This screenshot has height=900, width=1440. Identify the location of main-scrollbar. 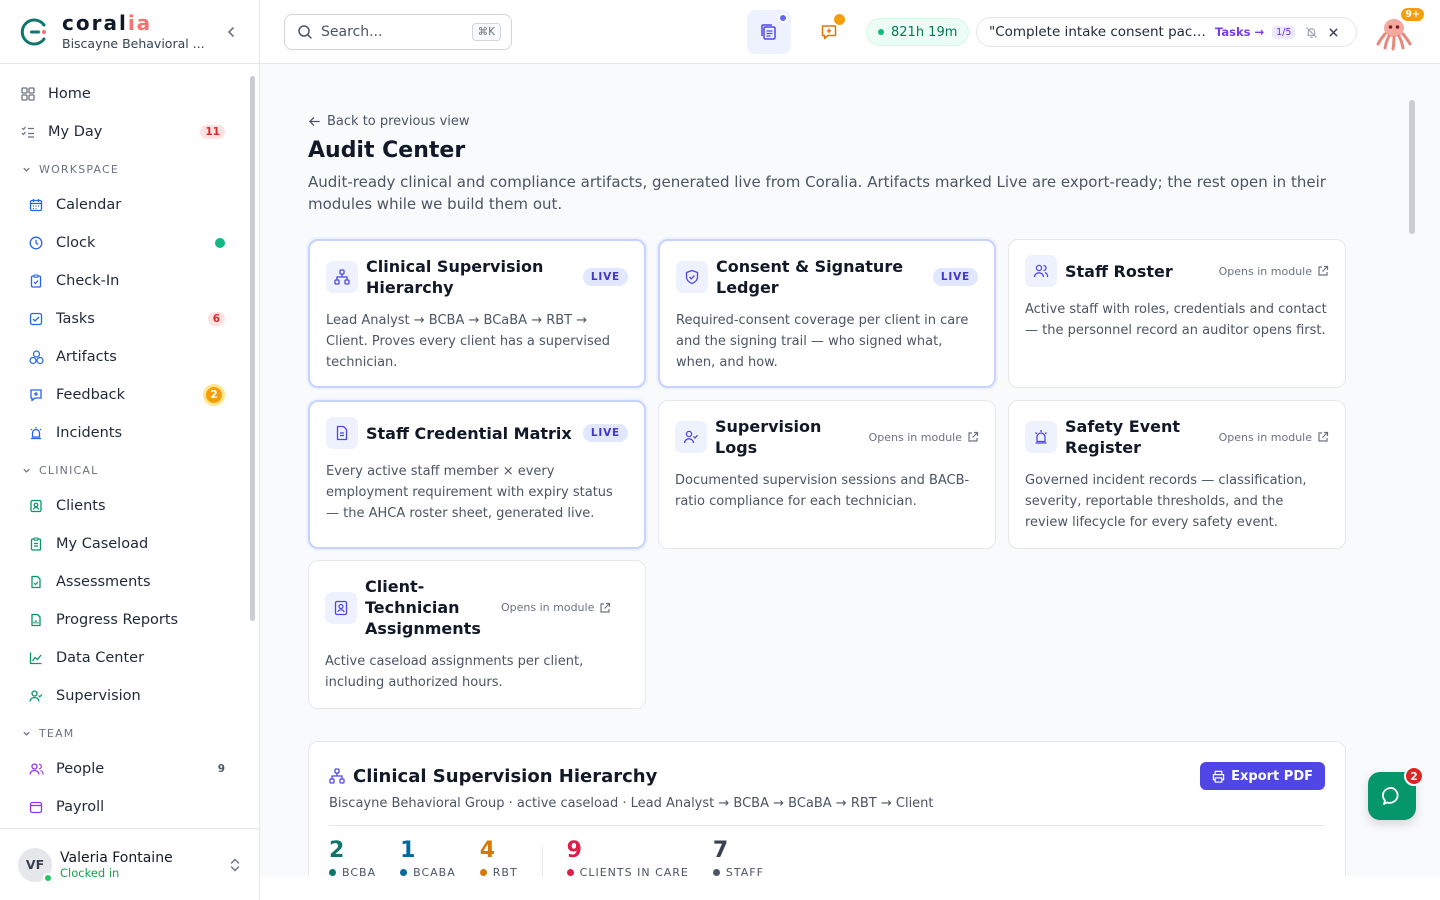
(1412, 167).